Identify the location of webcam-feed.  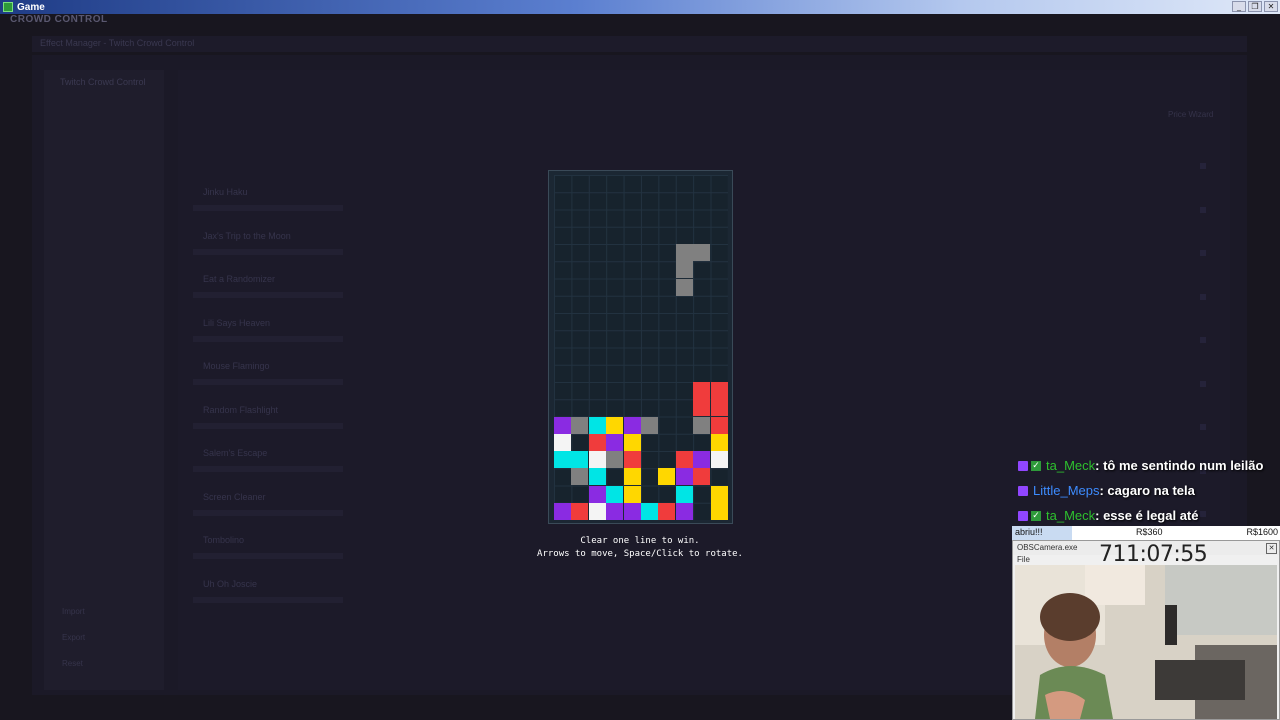
(1146, 642).